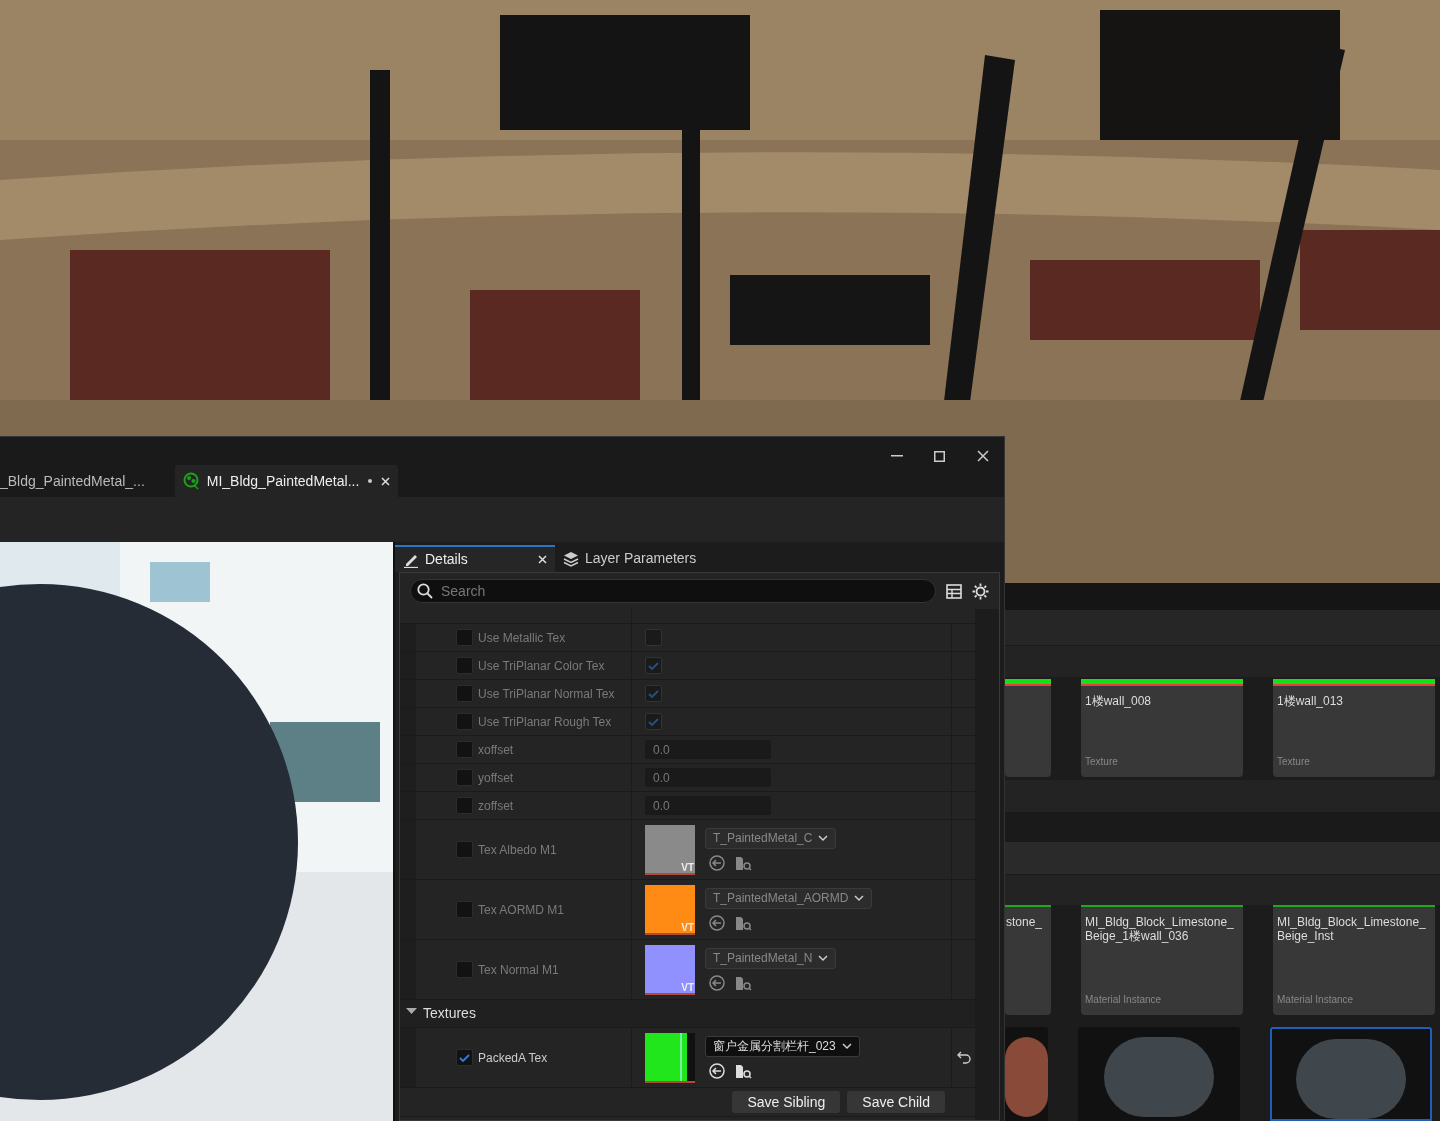 The width and height of the screenshot is (1440, 1121). I want to click on search-icon, so click(425, 591).